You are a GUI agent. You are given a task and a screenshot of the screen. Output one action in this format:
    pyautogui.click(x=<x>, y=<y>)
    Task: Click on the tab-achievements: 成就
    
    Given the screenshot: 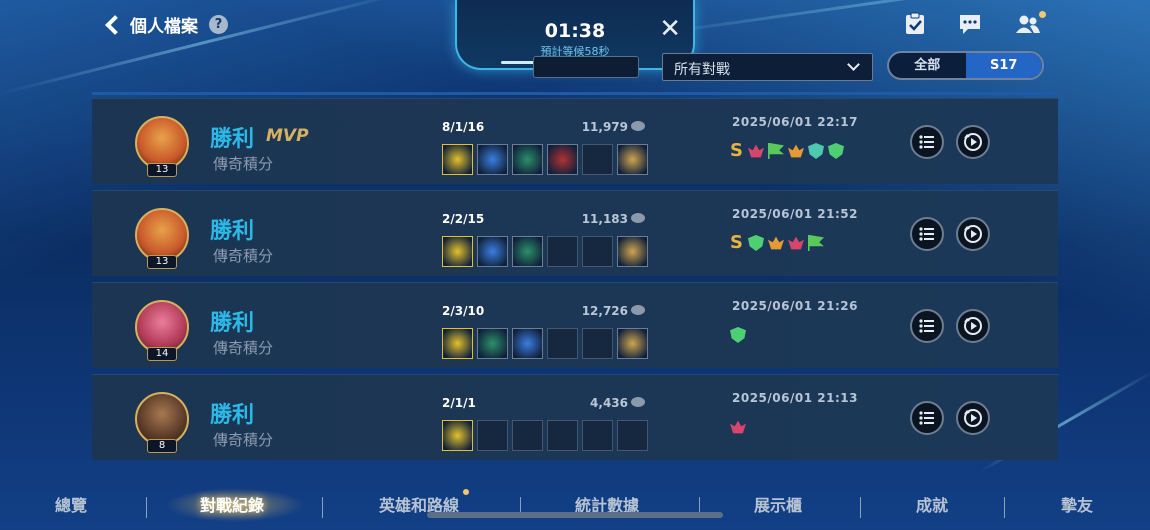 What is the action you would take?
    pyautogui.click(x=932, y=504)
    